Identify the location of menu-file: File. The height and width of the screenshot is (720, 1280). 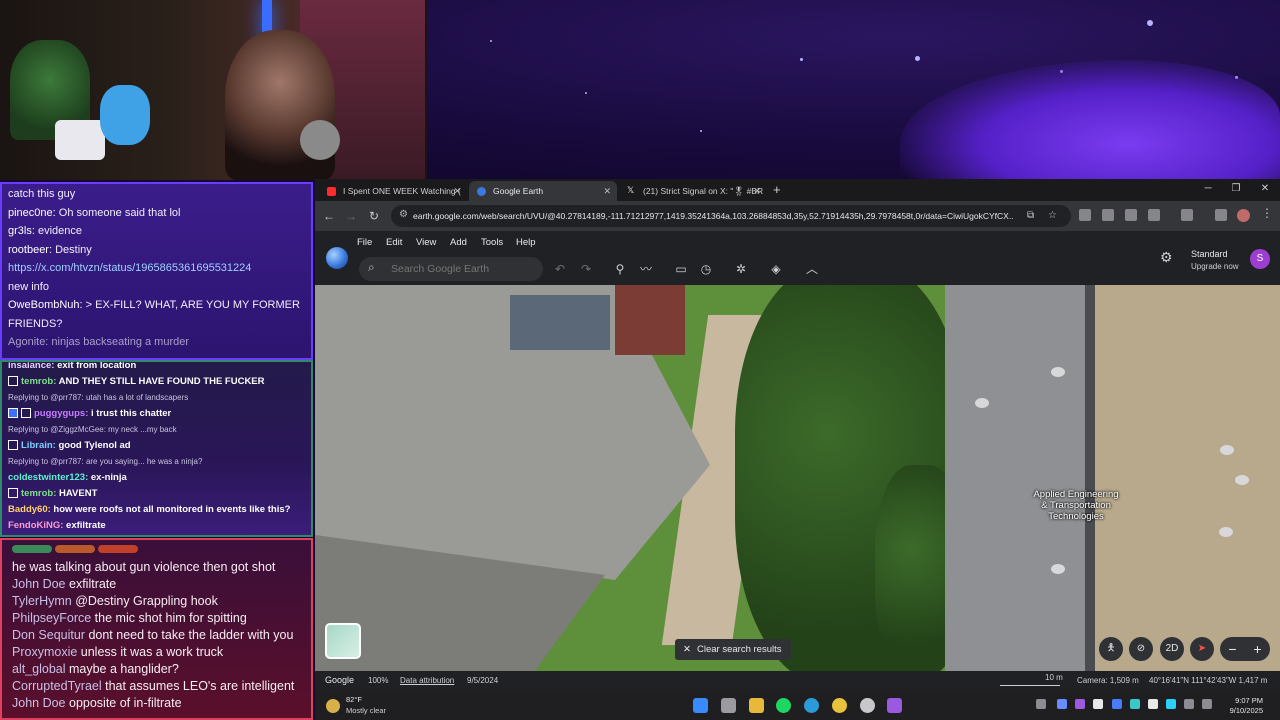
(364, 242).